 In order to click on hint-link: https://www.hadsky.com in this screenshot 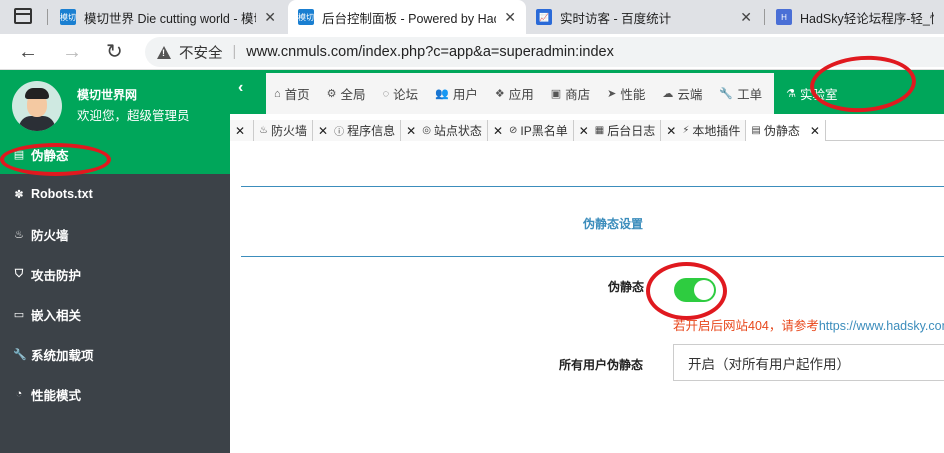, I will do `click(881, 326)`.